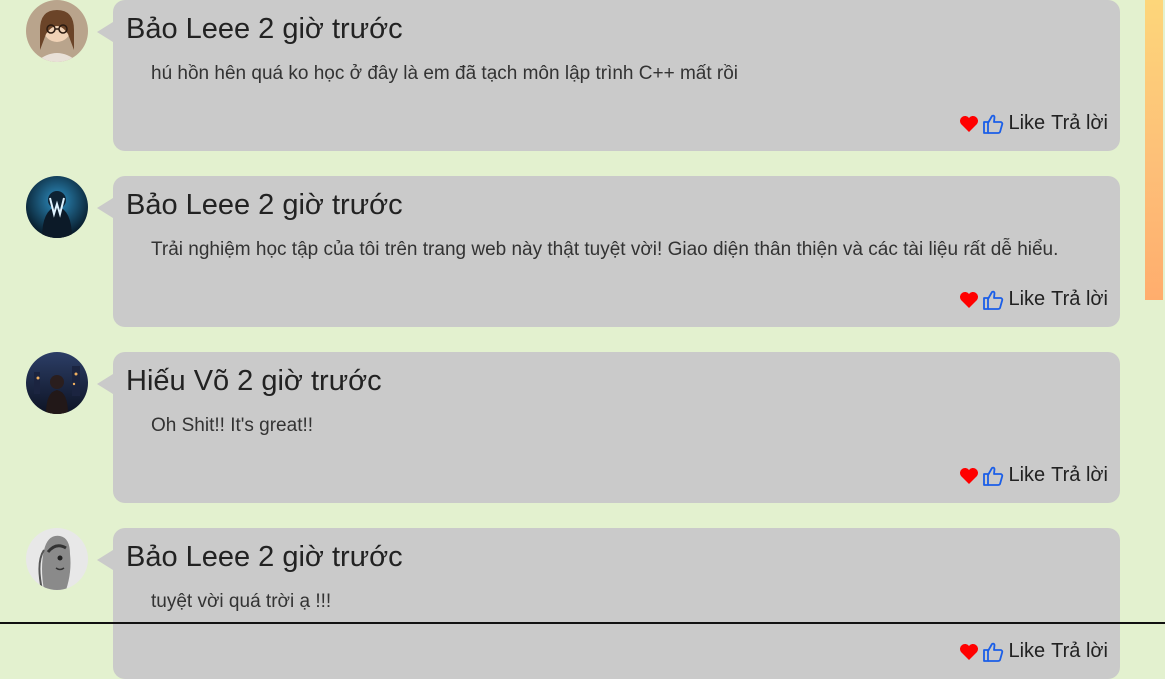  What do you see at coordinates (232, 425) in the screenshot?
I see `comment-text: Oh Shit!! It's great!!` at bounding box center [232, 425].